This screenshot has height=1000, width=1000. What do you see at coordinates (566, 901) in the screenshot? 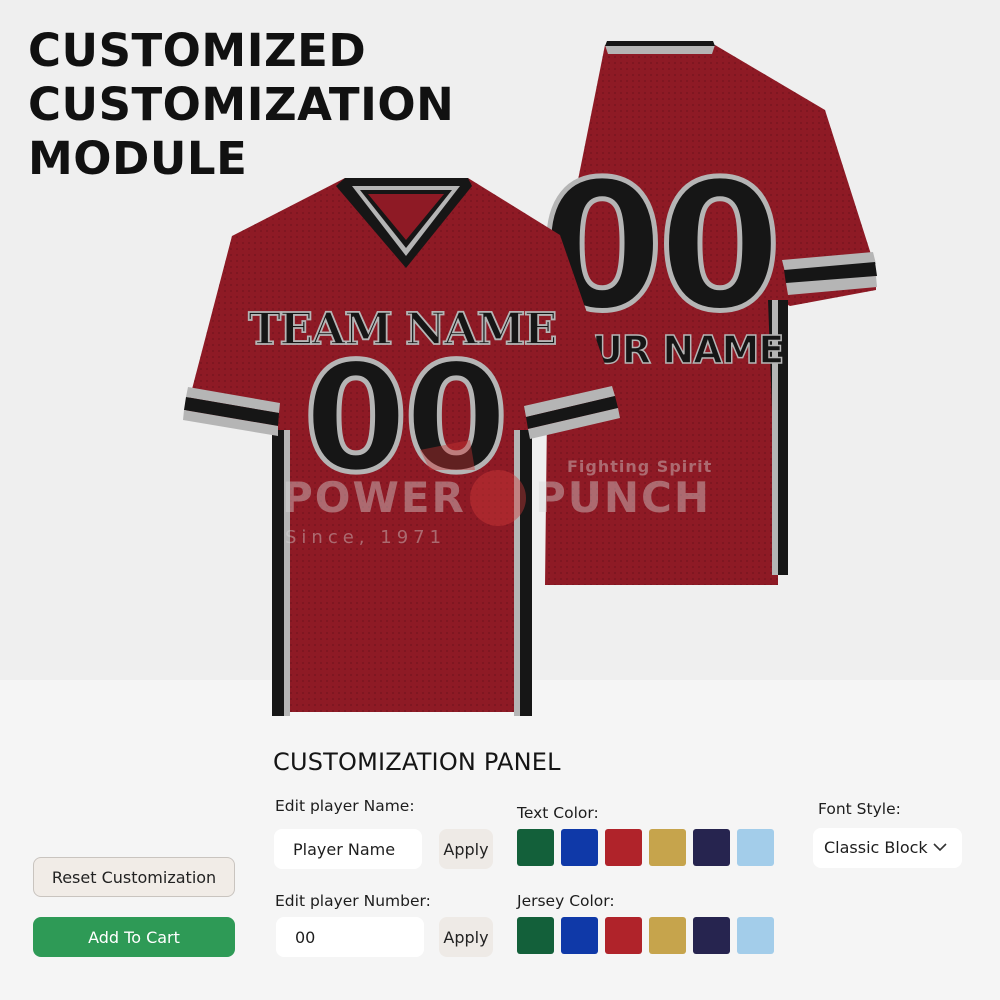
I see `jersey-color-label: Jersey Color:` at bounding box center [566, 901].